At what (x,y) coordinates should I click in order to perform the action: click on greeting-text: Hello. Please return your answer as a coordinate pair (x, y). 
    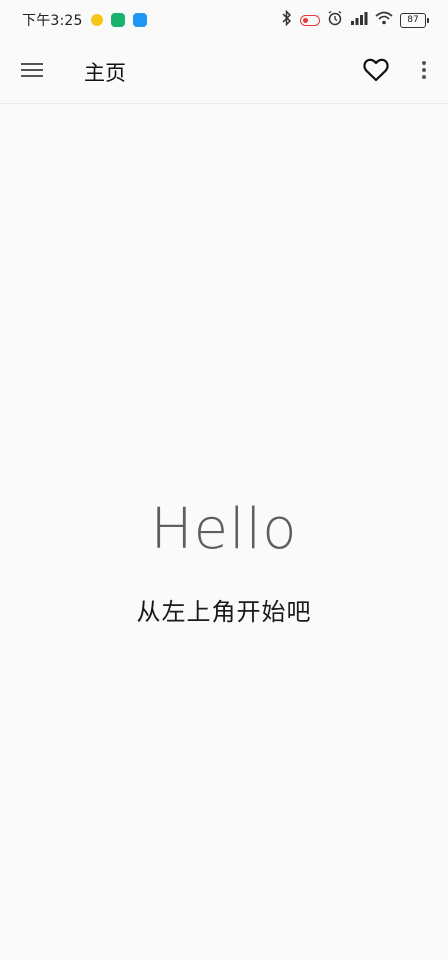
    Looking at the image, I should click on (224, 529).